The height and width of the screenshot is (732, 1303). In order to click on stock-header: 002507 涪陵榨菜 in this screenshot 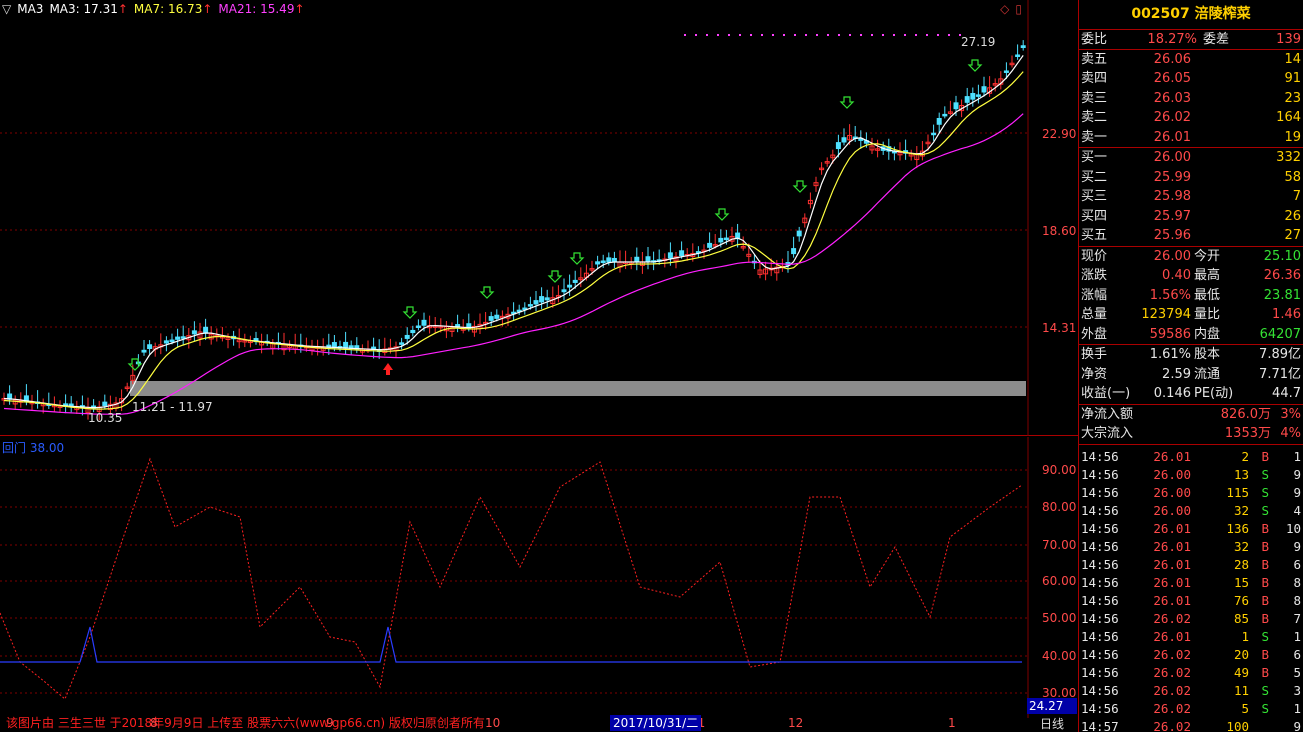, I will do `click(1191, 14)`.